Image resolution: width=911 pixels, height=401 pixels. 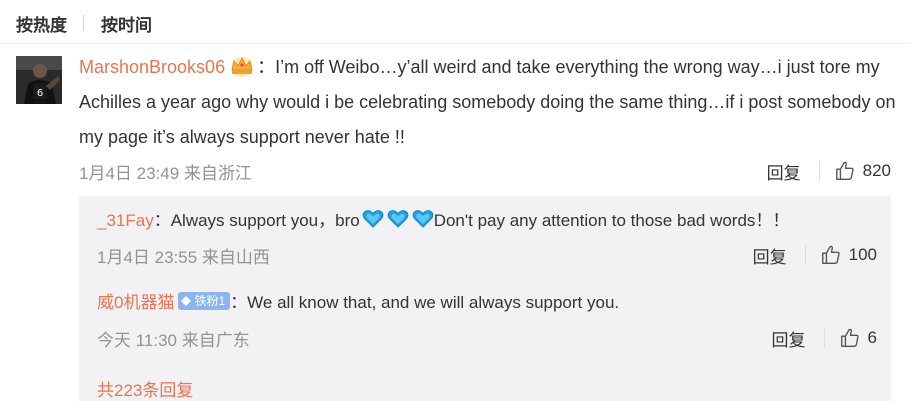 I want to click on sort-bar: 按热度 按时间, so click(x=84, y=23).